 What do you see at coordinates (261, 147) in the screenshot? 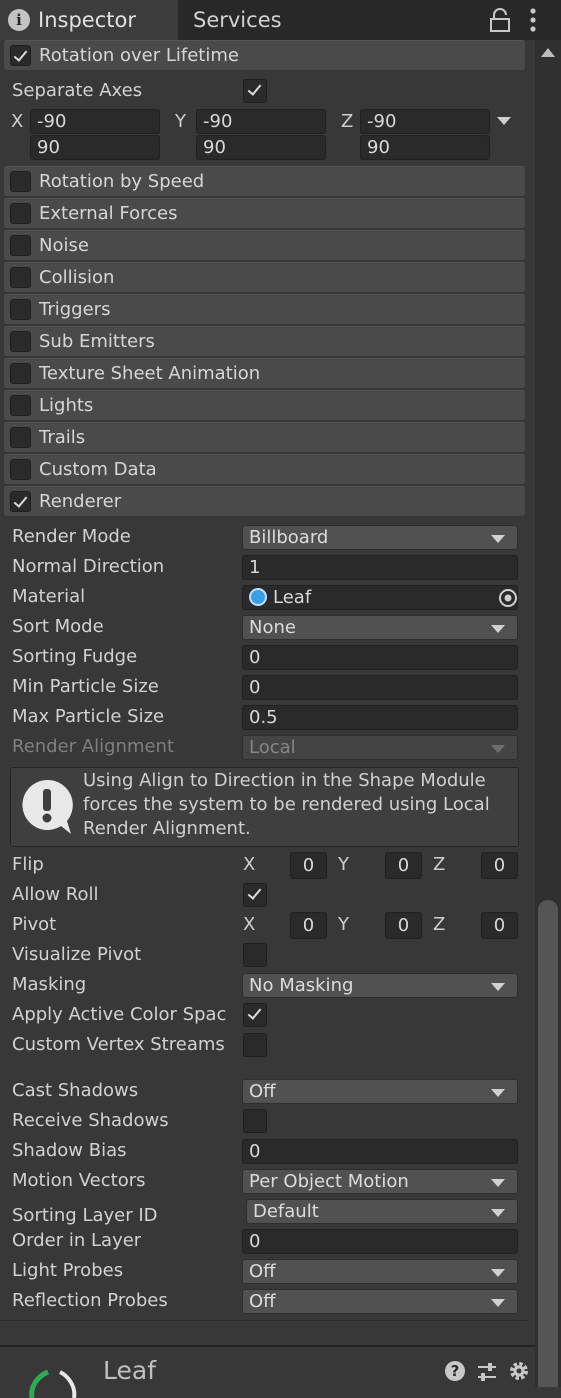
I see `y-max-field: 90` at bounding box center [261, 147].